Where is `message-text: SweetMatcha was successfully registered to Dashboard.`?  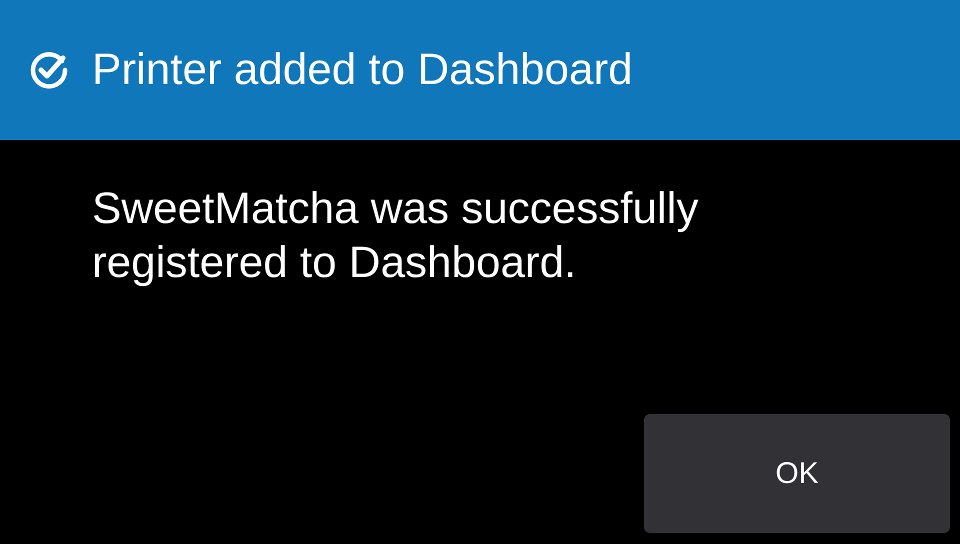 message-text: SweetMatcha was successfully registered to Dashboard. is located at coordinates (396, 236).